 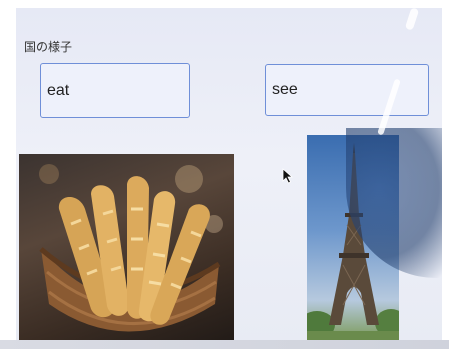 I want to click on mouse-pointer-icon, so click(x=288, y=176).